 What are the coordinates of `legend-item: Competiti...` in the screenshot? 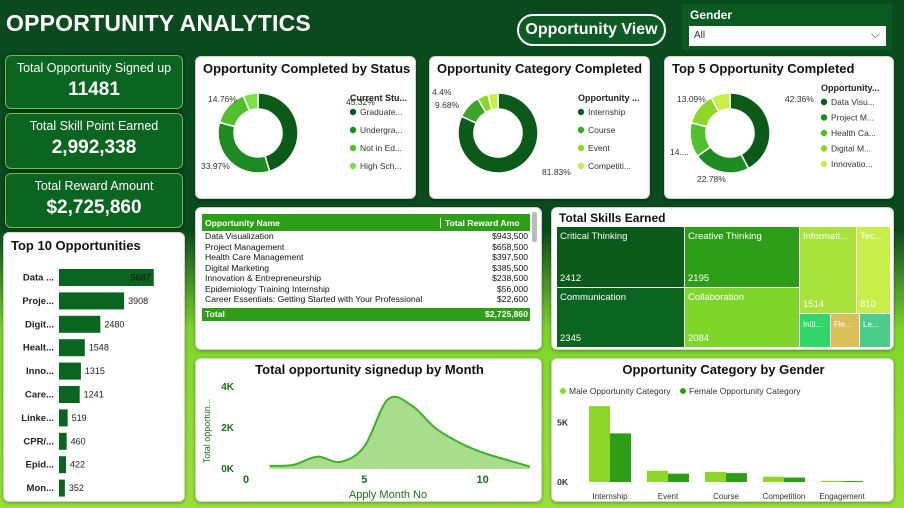 It's located at (609, 166).